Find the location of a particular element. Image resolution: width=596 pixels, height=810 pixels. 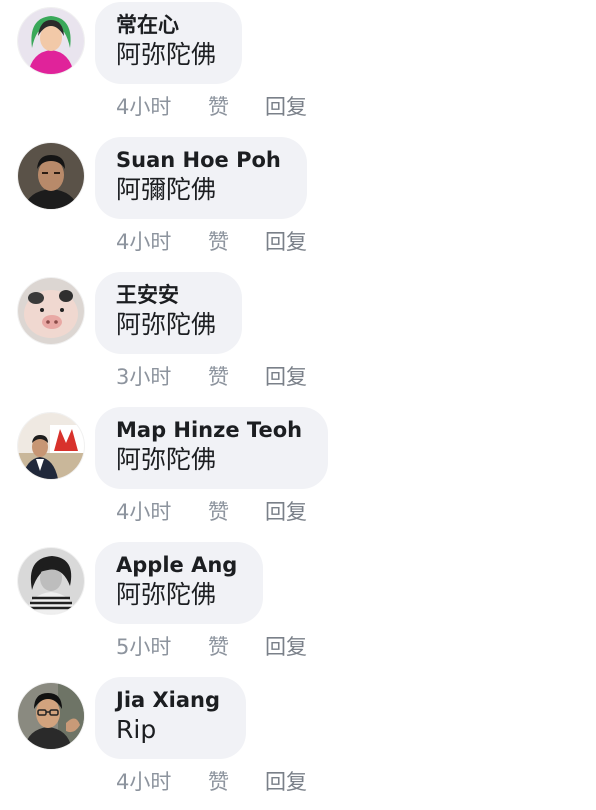

comment-bubble: Map Hinze Teoh 阿弥陀佛 is located at coordinates (212, 448).